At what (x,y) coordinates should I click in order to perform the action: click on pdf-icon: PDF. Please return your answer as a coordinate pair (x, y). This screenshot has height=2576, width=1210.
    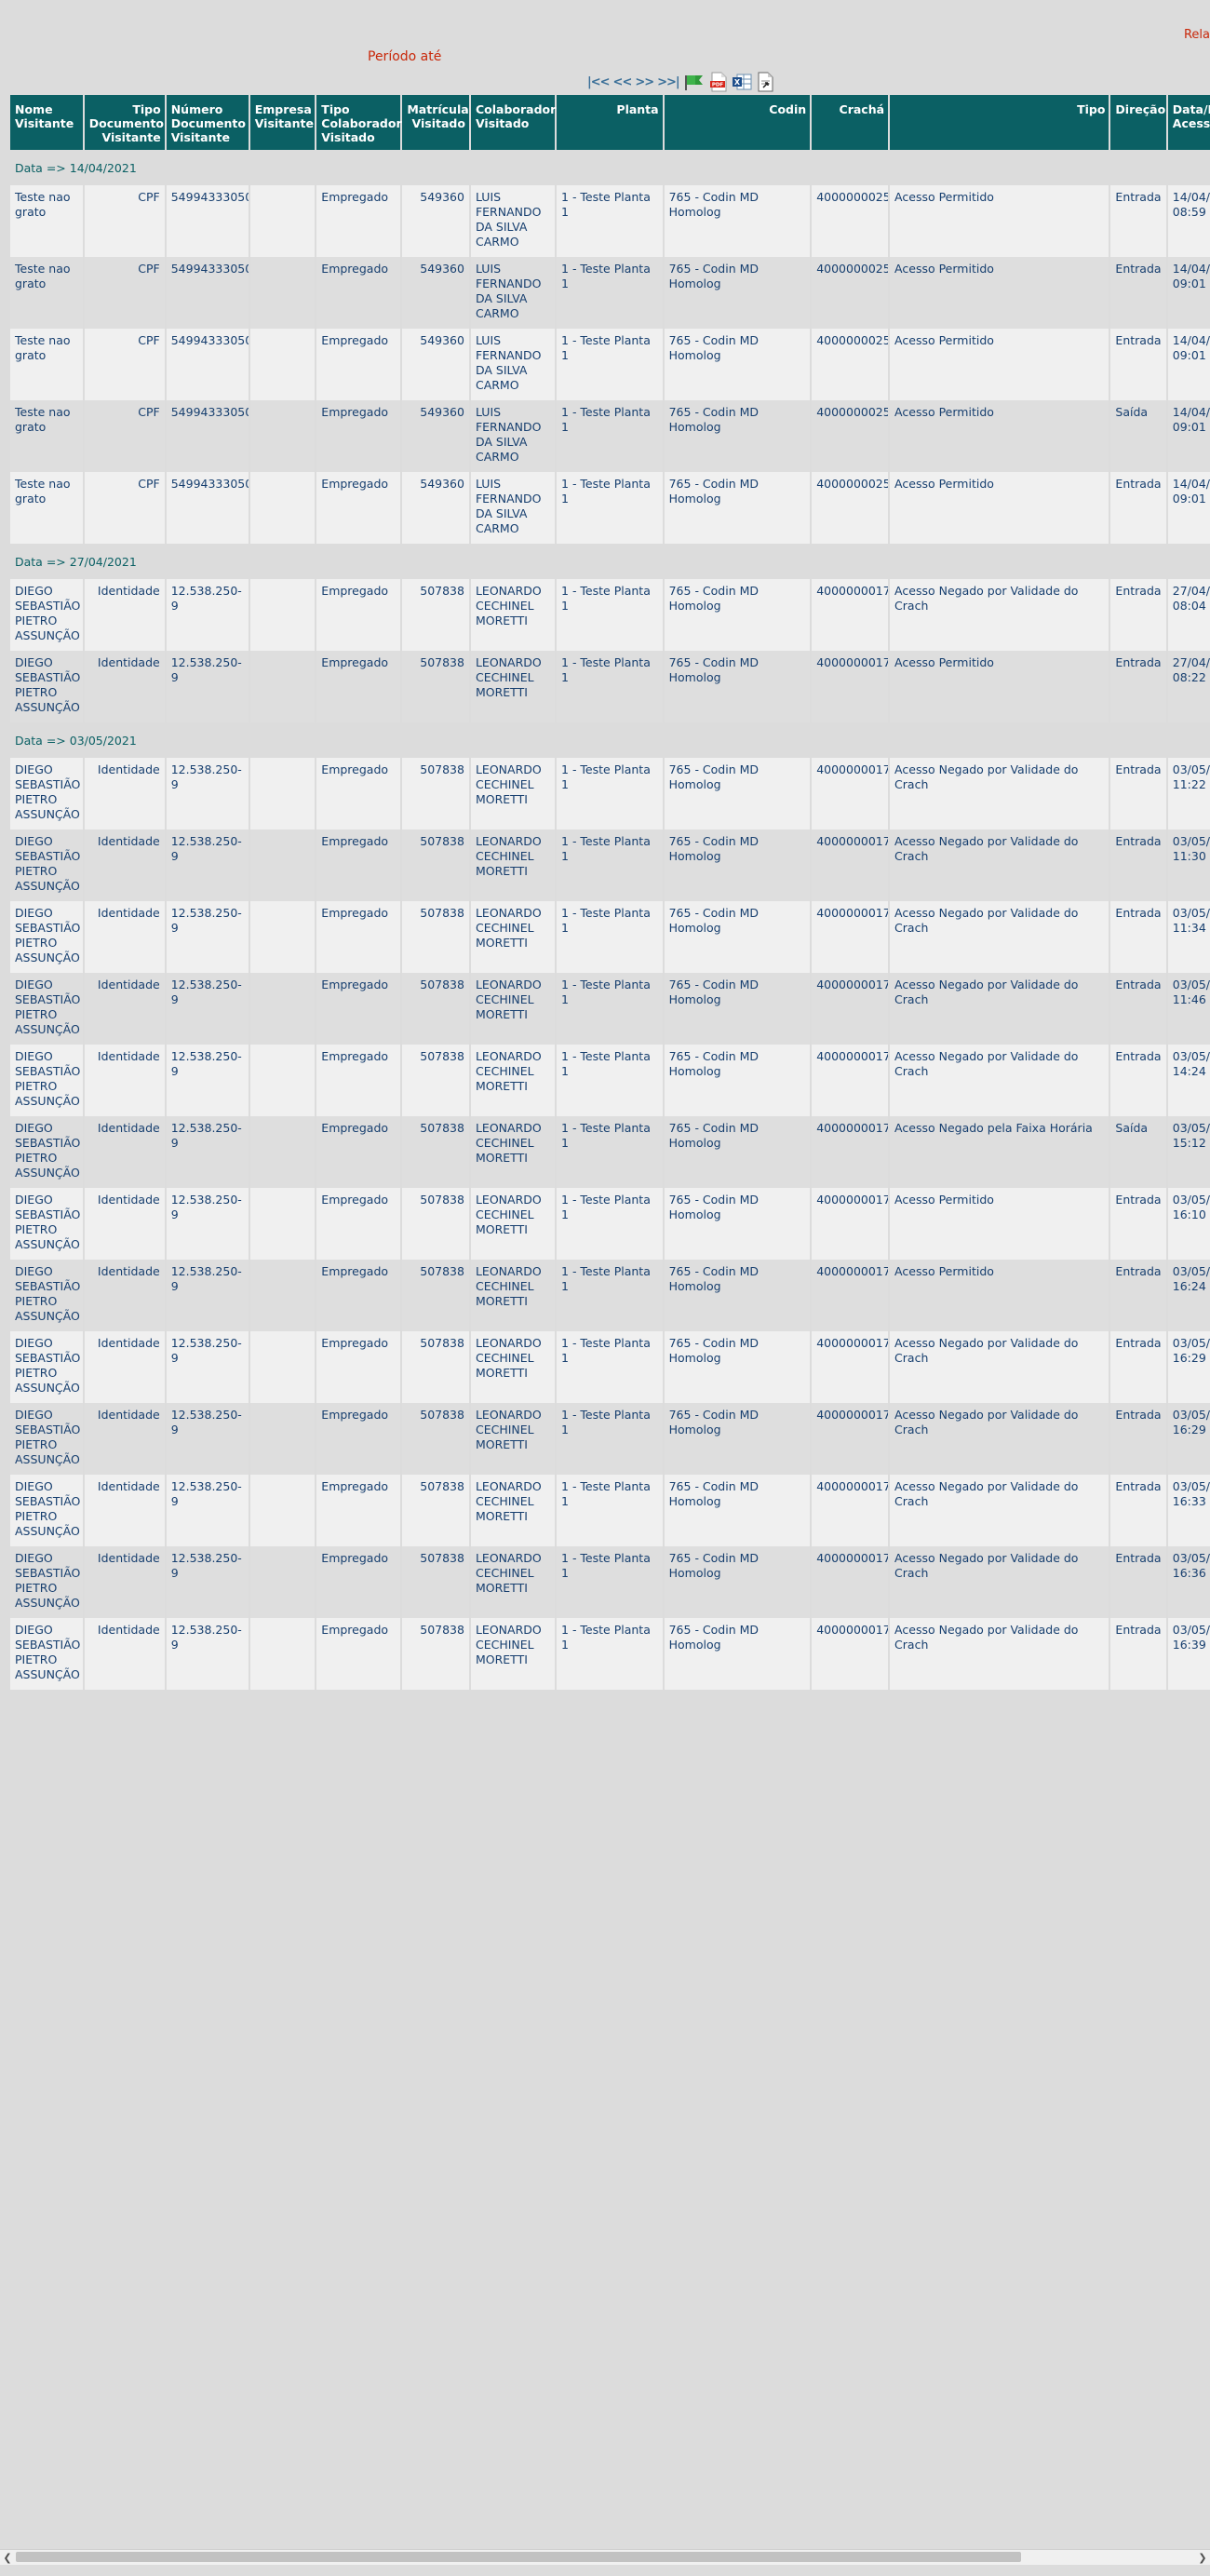
    Looking at the image, I should click on (718, 82).